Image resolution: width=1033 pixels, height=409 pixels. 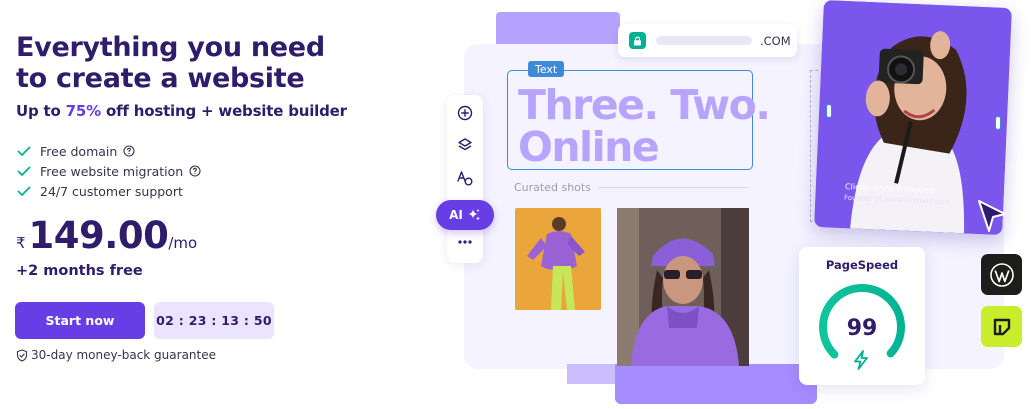 I want to click on mockup-headline: Three. Two. Online, so click(x=644, y=126).